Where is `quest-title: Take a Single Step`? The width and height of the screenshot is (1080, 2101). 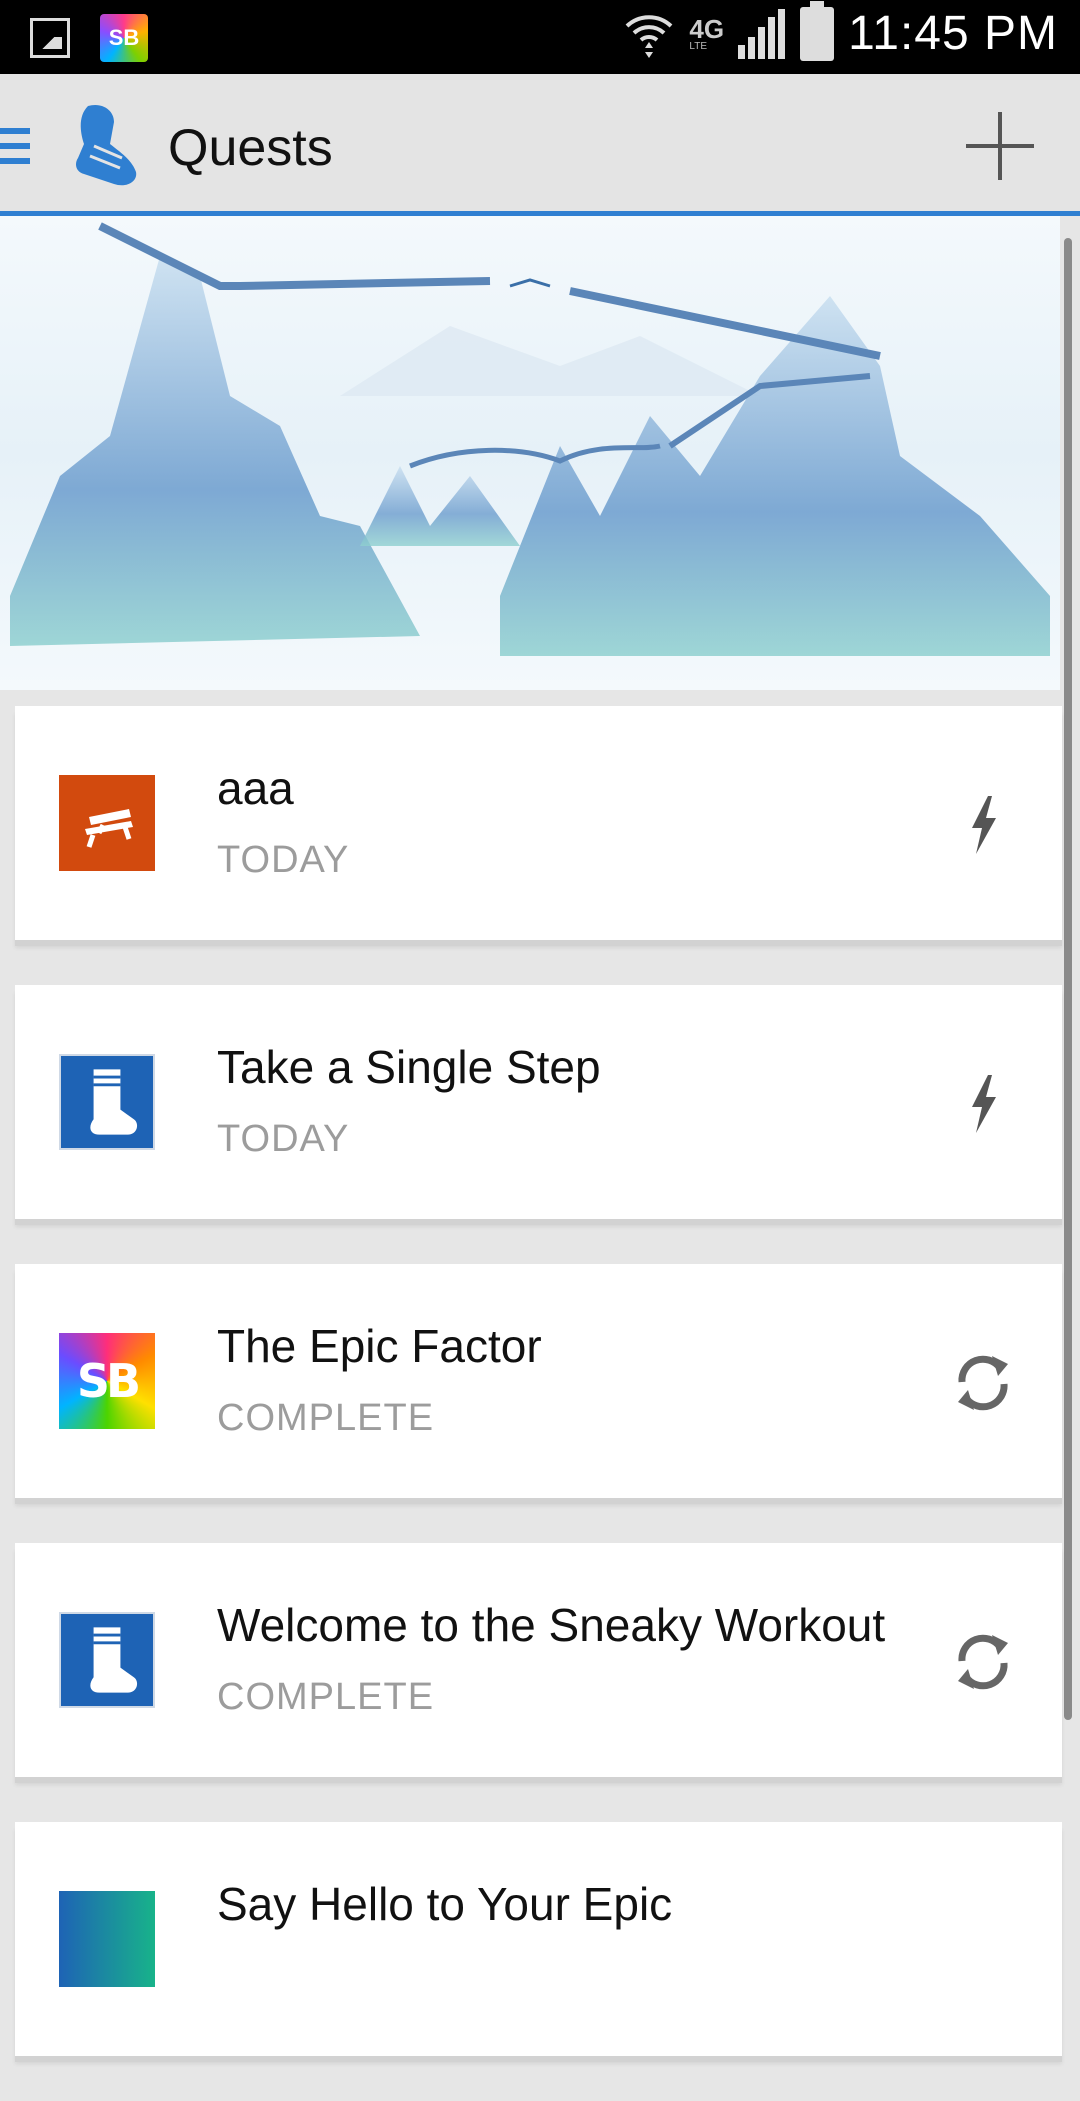
quest-title: Take a Single Step is located at coordinates (409, 1067).